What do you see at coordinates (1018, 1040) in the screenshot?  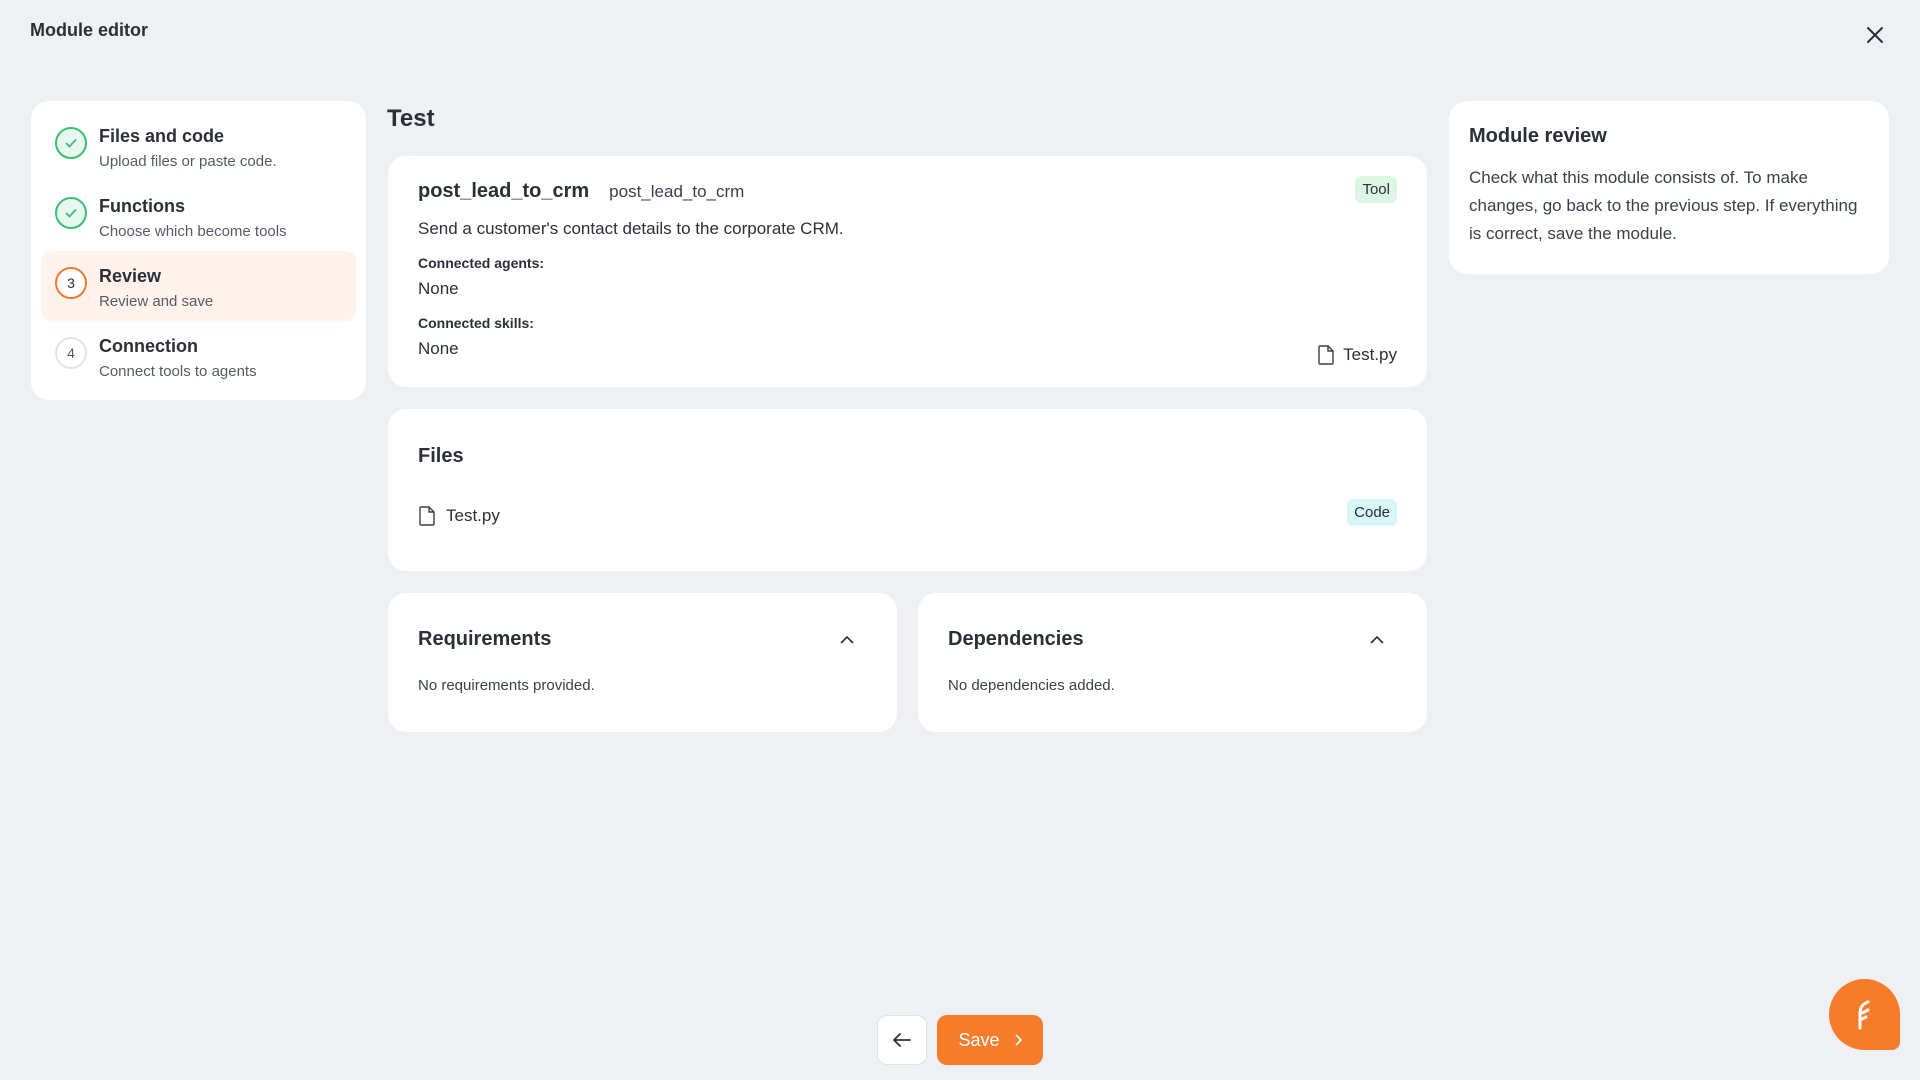 I see `chevron-right-icon` at bounding box center [1018, 1040].